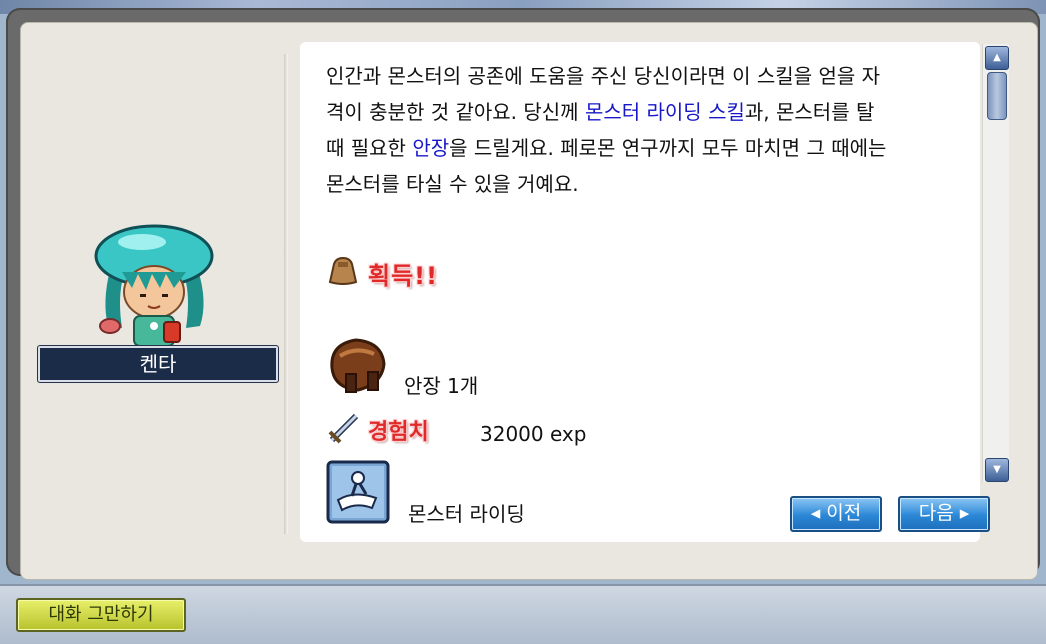 This screenshot has width=1046, height=644. Describe the element at coordinates (533, 434) in the screenshot. I see `exp-value: 32000 exp` at that location.